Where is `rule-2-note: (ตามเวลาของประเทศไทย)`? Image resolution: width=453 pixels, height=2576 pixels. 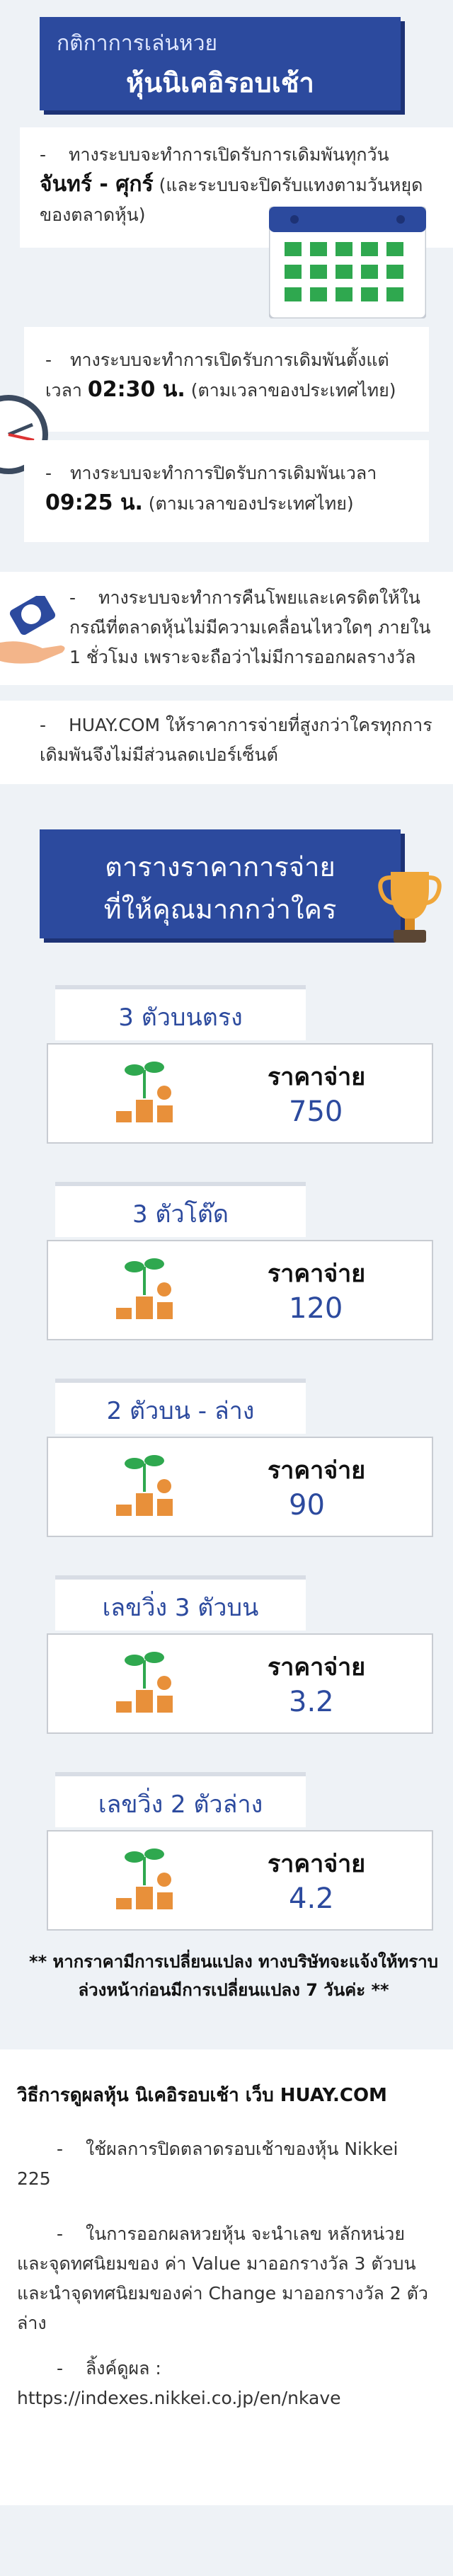
rule-2-note: (ตามเวลาของประเทศไทย) is located at coordinates (293, 391).